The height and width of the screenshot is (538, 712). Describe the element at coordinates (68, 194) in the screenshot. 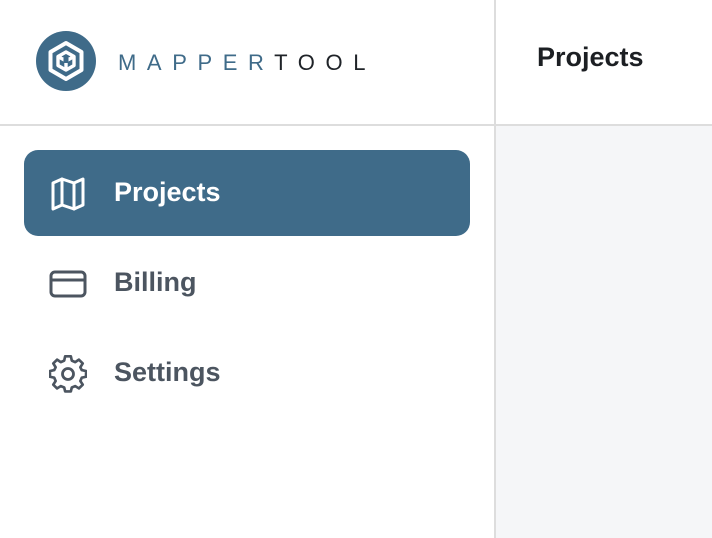

I see `map-icon` at that location.